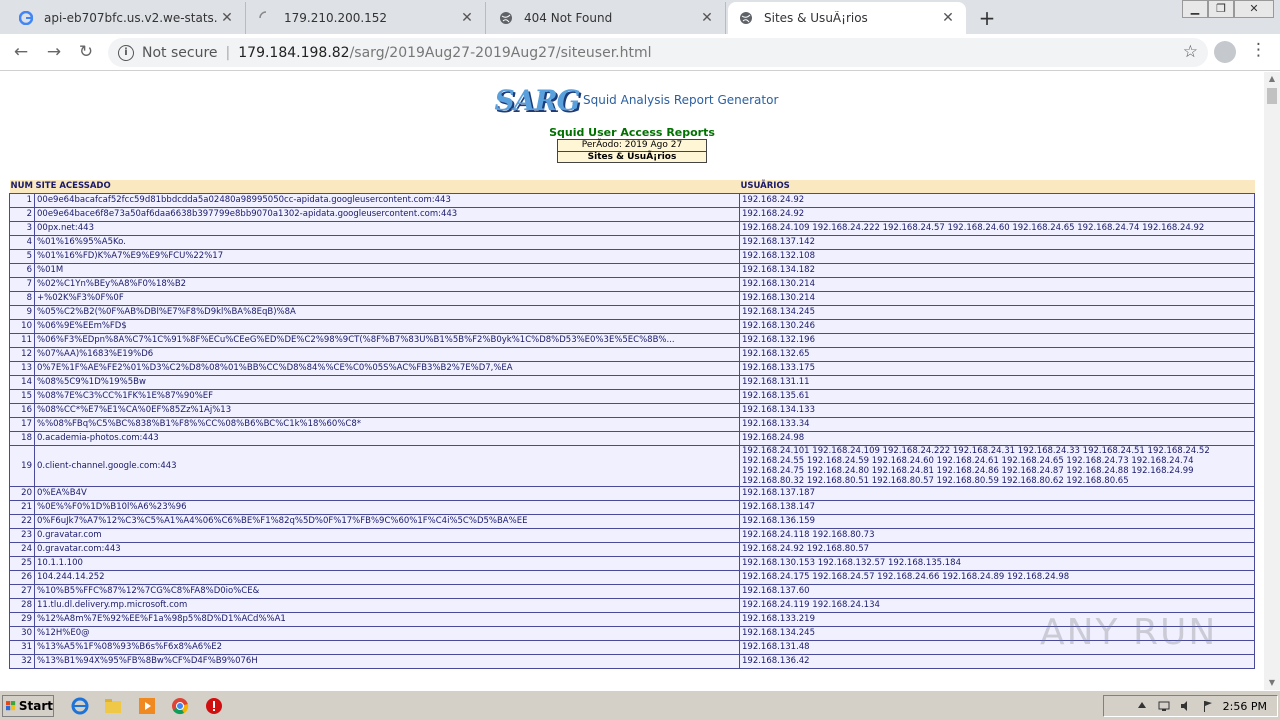 The width and height of the screenshot is (1280, 720). I want to click on reload-button: ↻, so click(86, 52).